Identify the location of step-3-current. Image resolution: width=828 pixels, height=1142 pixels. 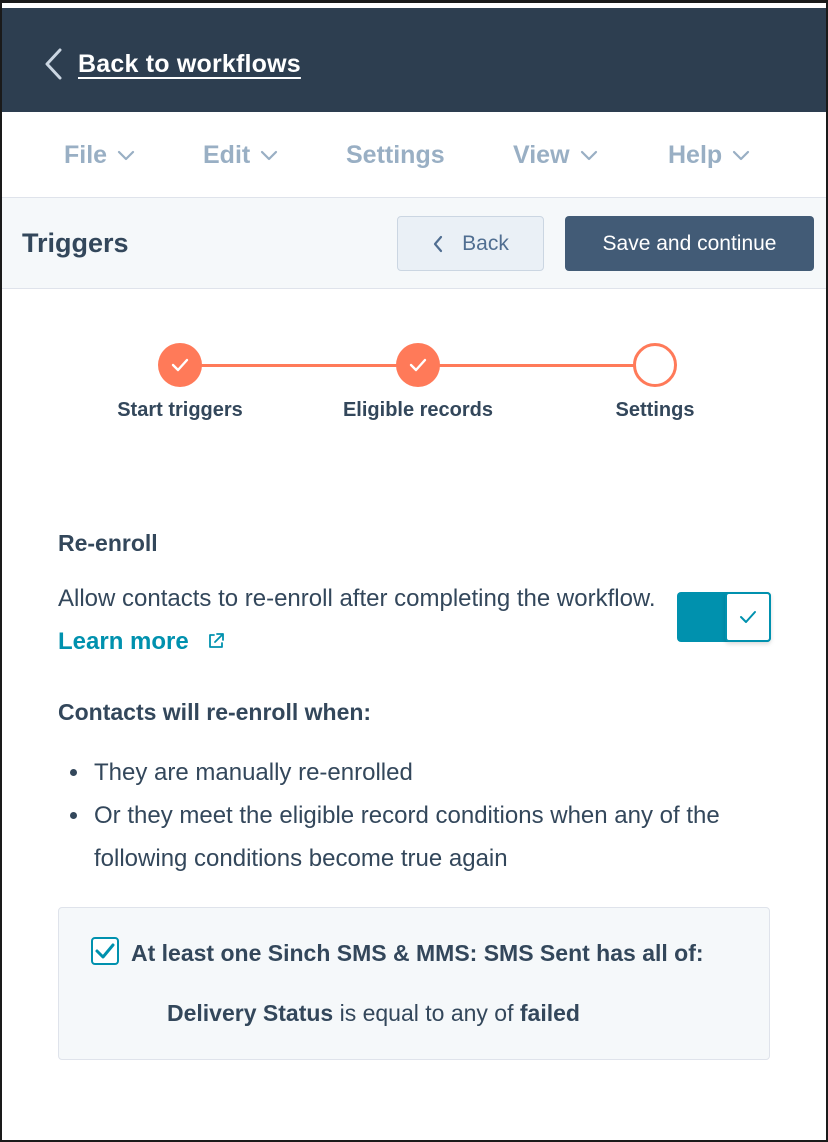
(655, 365).